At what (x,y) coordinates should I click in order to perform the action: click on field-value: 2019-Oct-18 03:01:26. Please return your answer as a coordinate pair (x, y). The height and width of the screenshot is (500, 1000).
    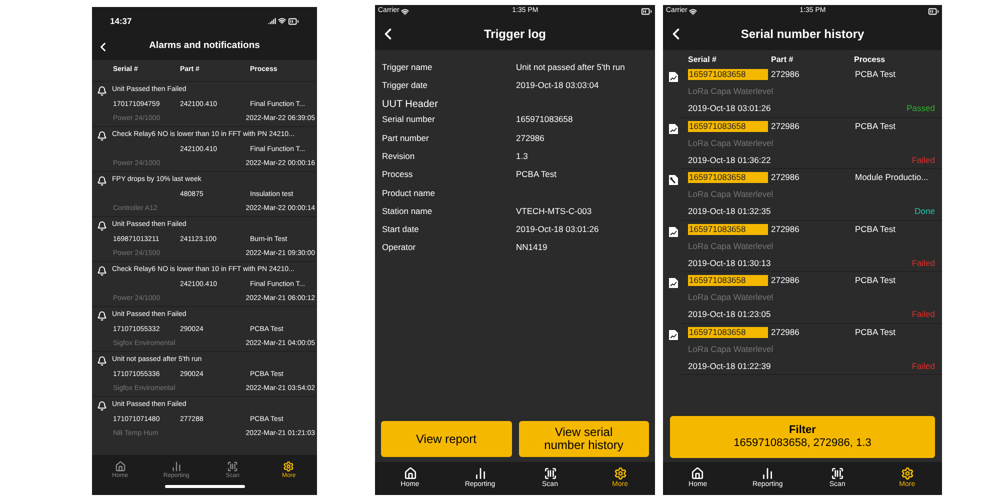
    Looking at the image, I should click on (557, 229).